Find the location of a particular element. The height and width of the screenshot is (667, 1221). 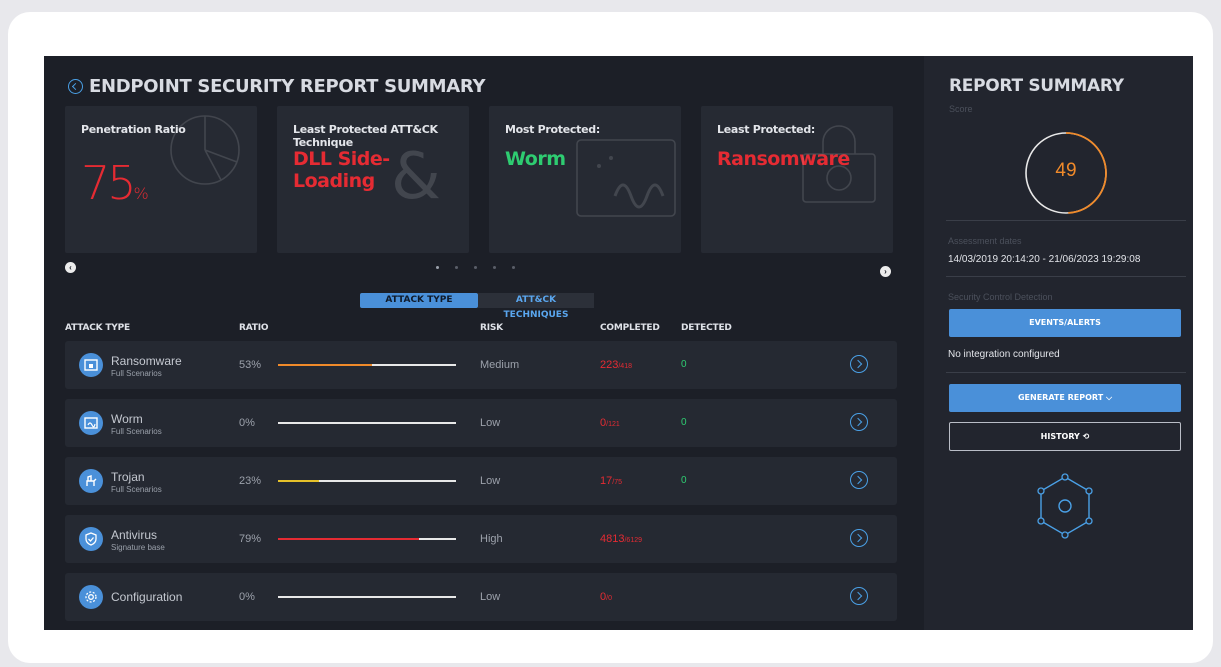

row-name: Antivirus is located at coordinates (134, 535).